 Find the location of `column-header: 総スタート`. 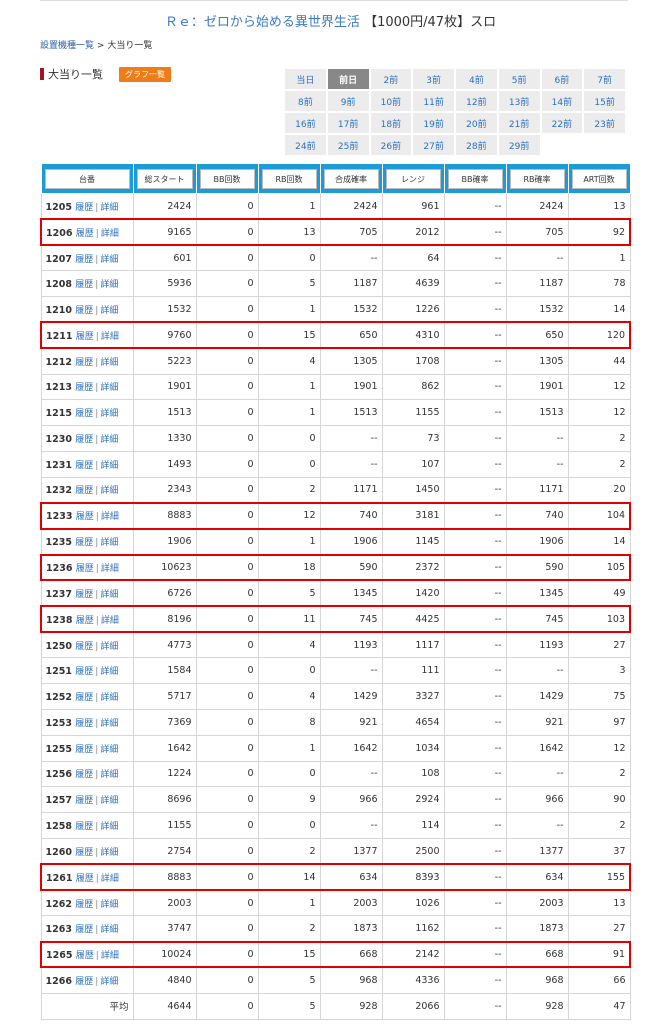

column-header: 総スタート is located at coordinates (164, 178).